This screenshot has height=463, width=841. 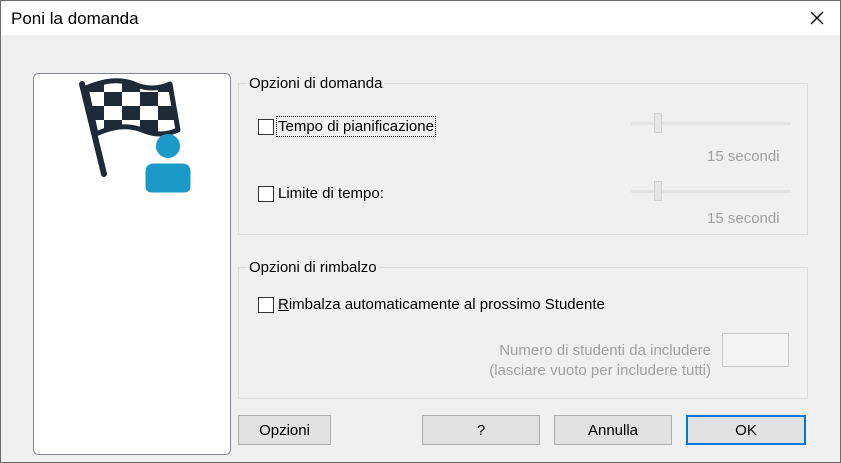 I want to click on time-limit-slider-thumb, so click(x=658, y=191).